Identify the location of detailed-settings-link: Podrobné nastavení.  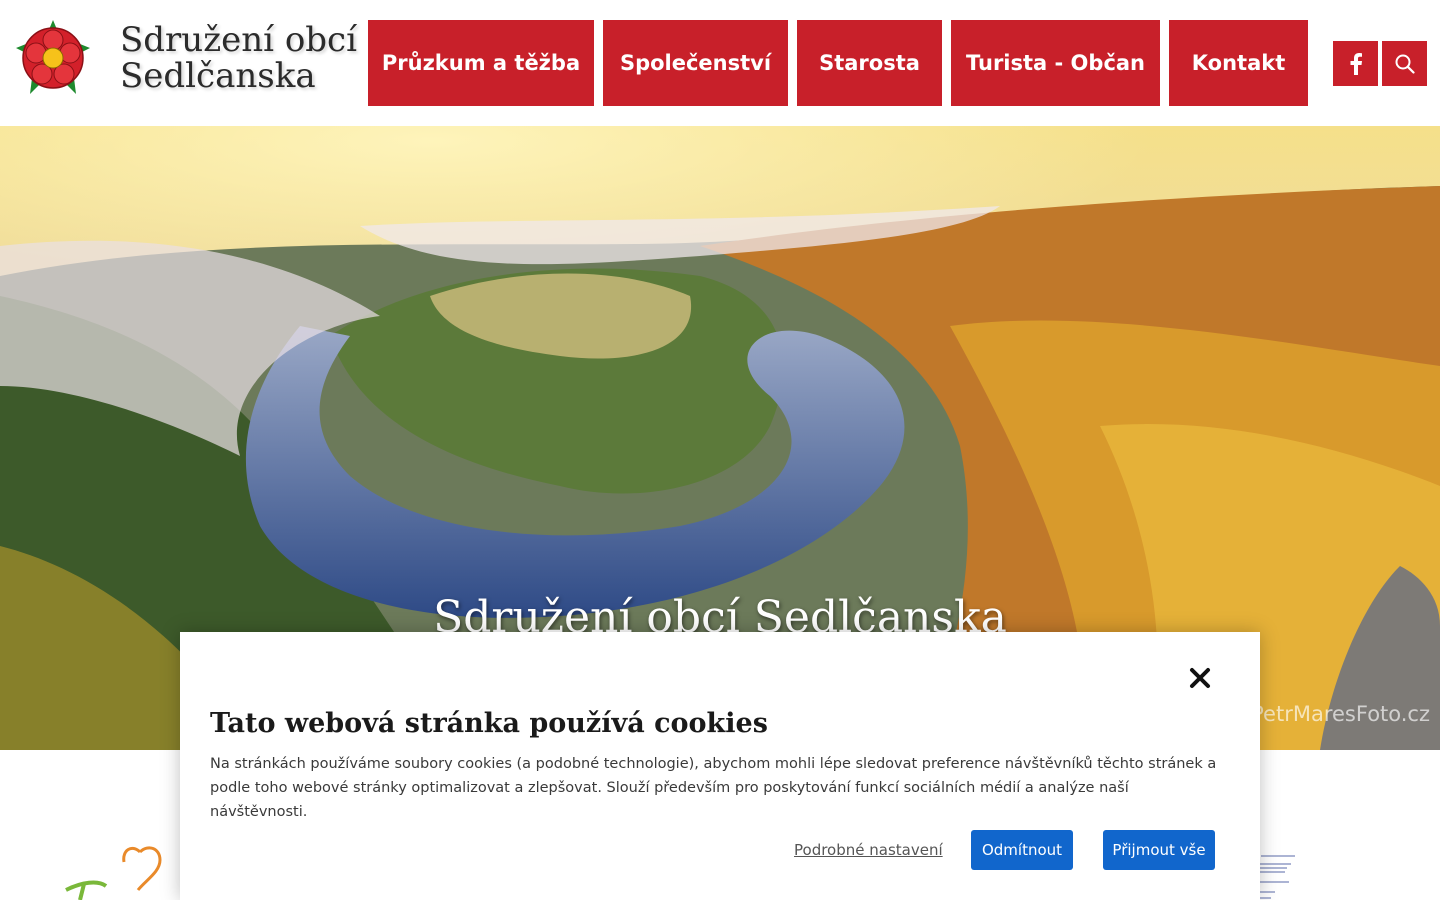
(868, 850).